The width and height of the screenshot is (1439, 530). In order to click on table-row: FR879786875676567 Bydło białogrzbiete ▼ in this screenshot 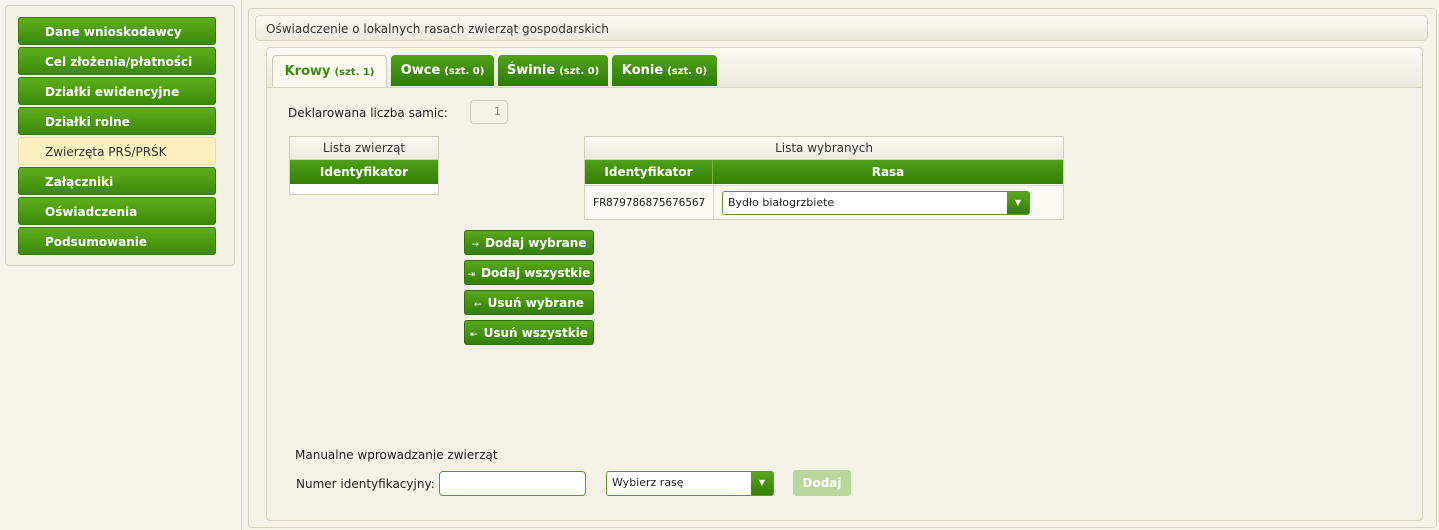, I will do `click(824, 202)`.